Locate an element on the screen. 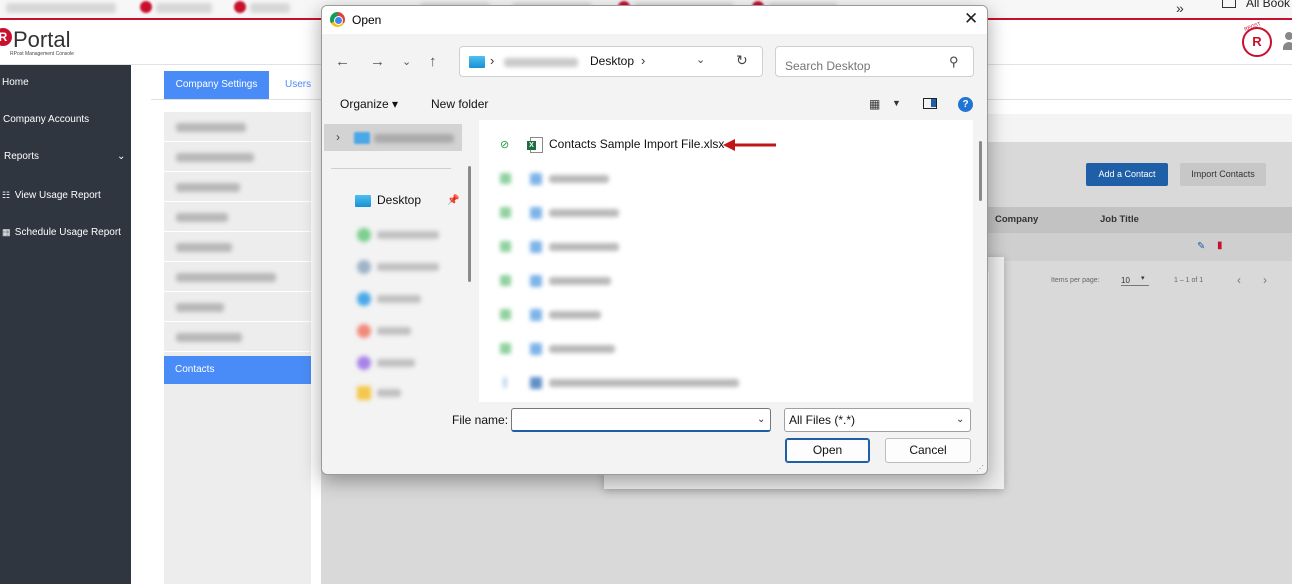  tab-users: Users is located at coordinates (298, 85).